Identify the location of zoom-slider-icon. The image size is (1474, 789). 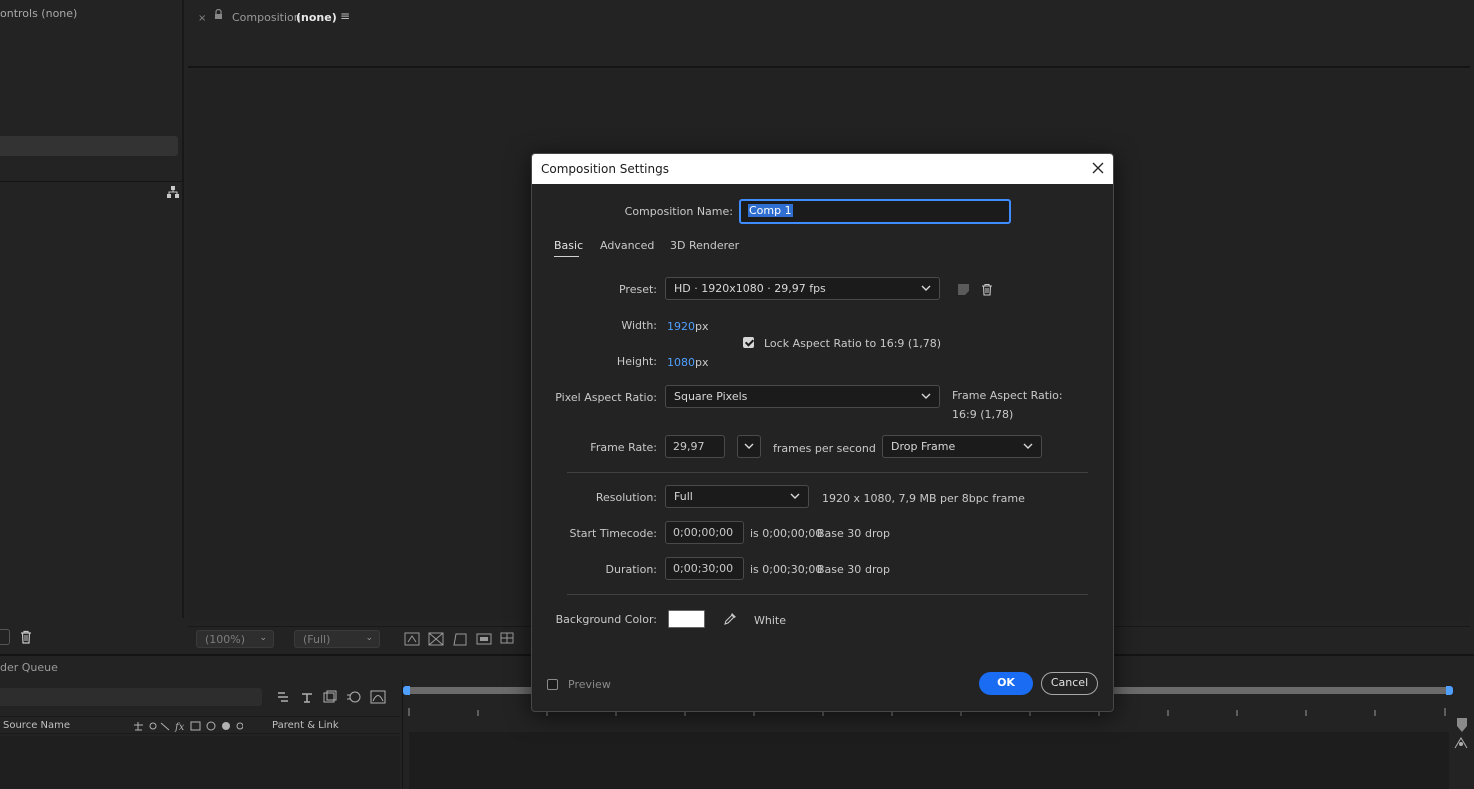
(1462, 725).